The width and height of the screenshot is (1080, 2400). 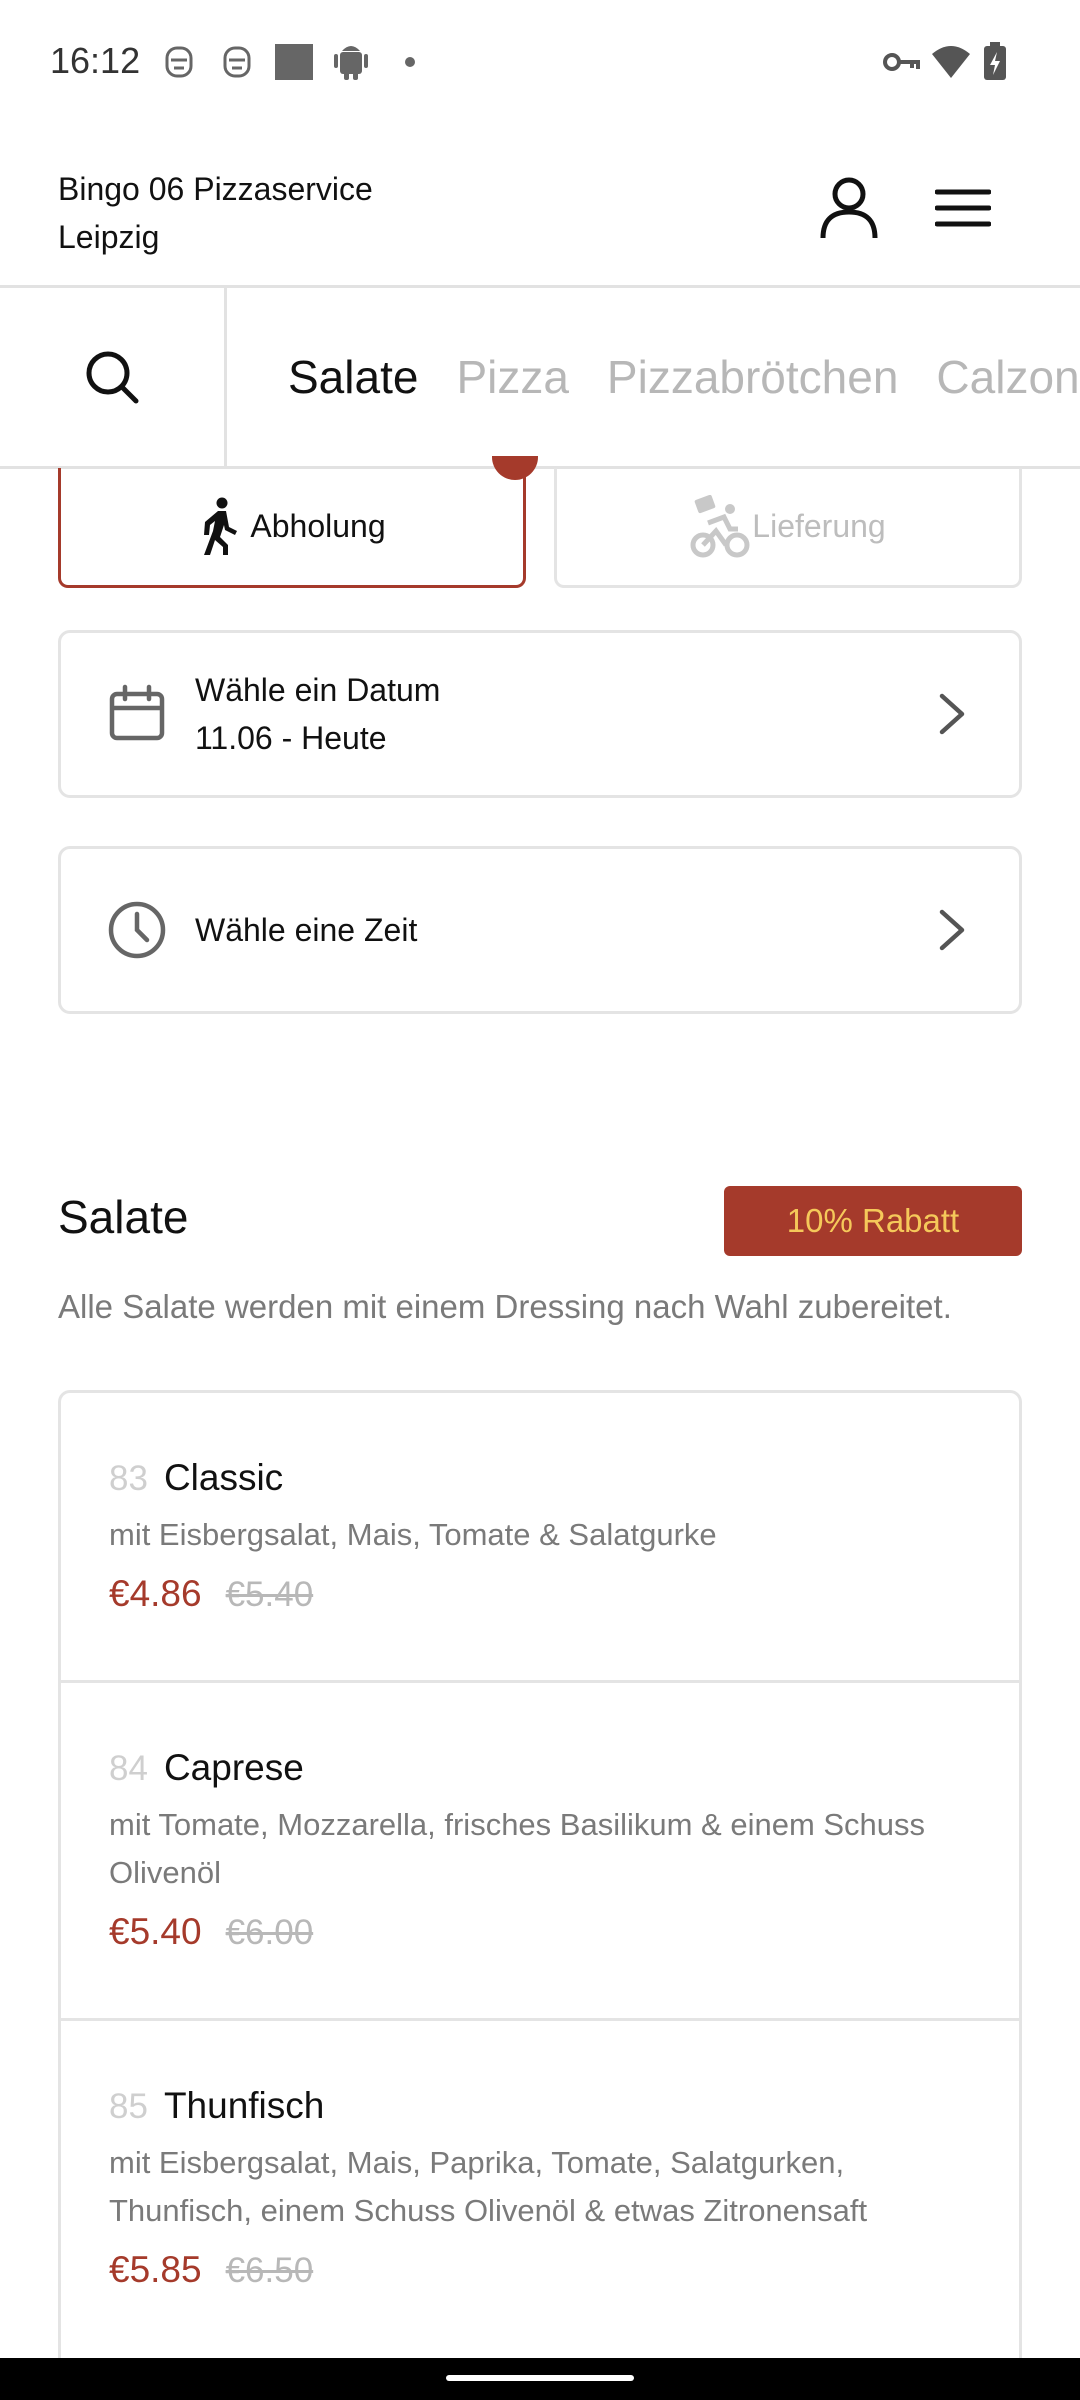 I want to click on date-label: Wähle ein Datum, so click(x=318, y=690).